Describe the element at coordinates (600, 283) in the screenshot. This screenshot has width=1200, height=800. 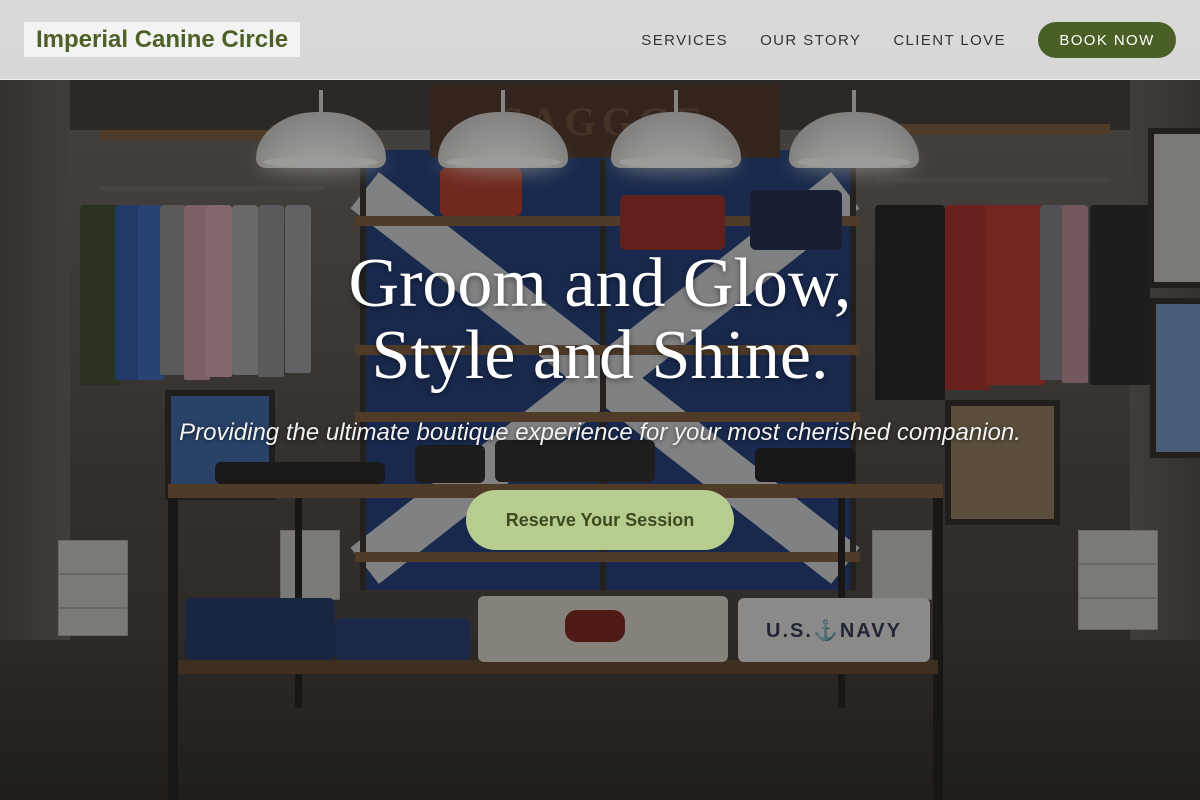
I see `hero-title-line-1: Groom and Glow,` at that location.